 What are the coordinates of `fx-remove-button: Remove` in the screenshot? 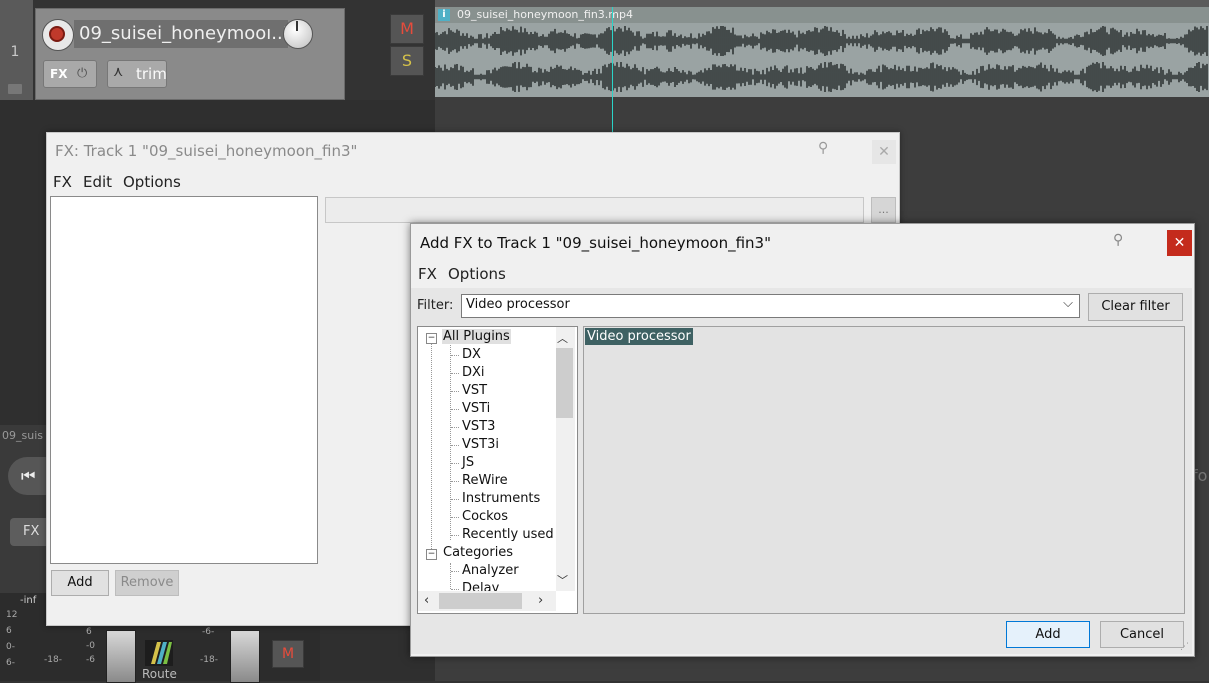 It's located at (147, 583).